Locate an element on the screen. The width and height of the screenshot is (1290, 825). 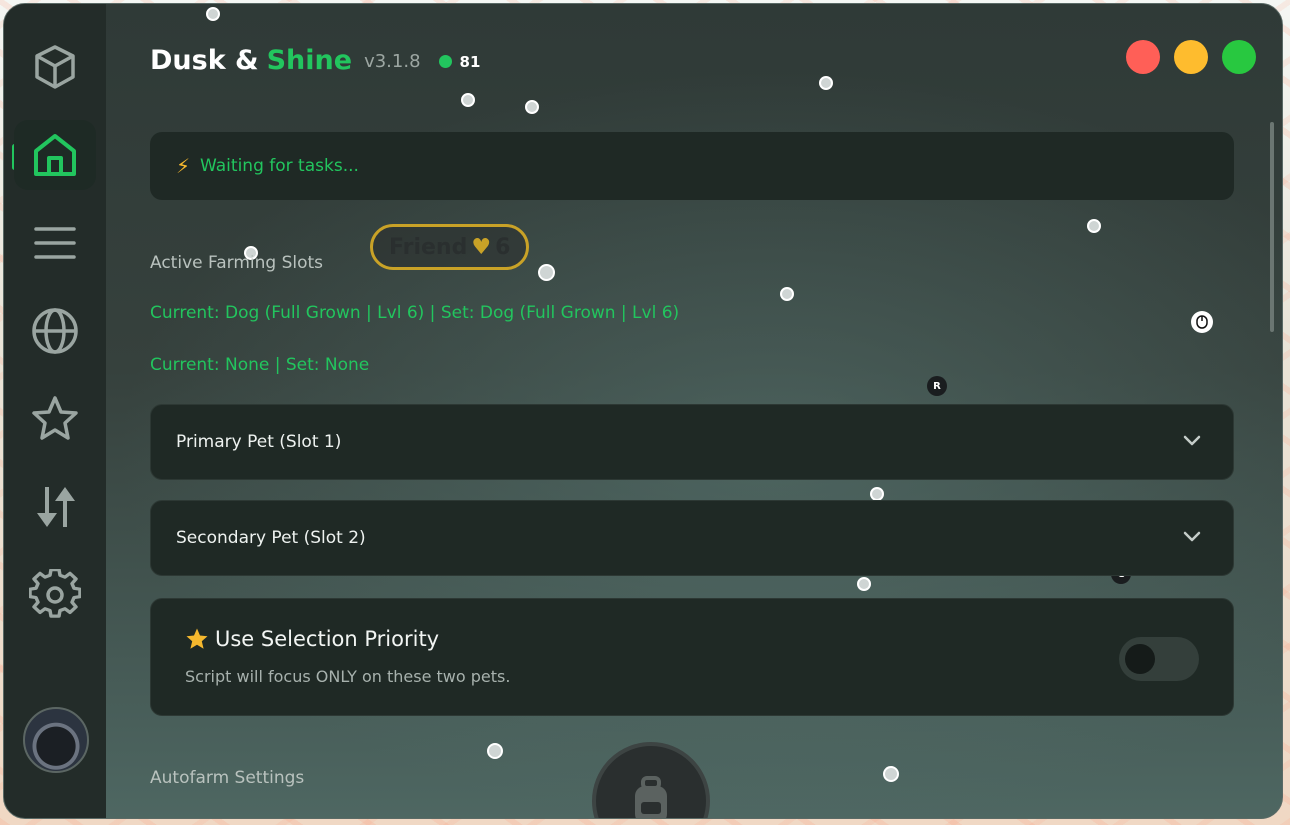
scrollbar-thumb is located at coordinates (1272, 227).